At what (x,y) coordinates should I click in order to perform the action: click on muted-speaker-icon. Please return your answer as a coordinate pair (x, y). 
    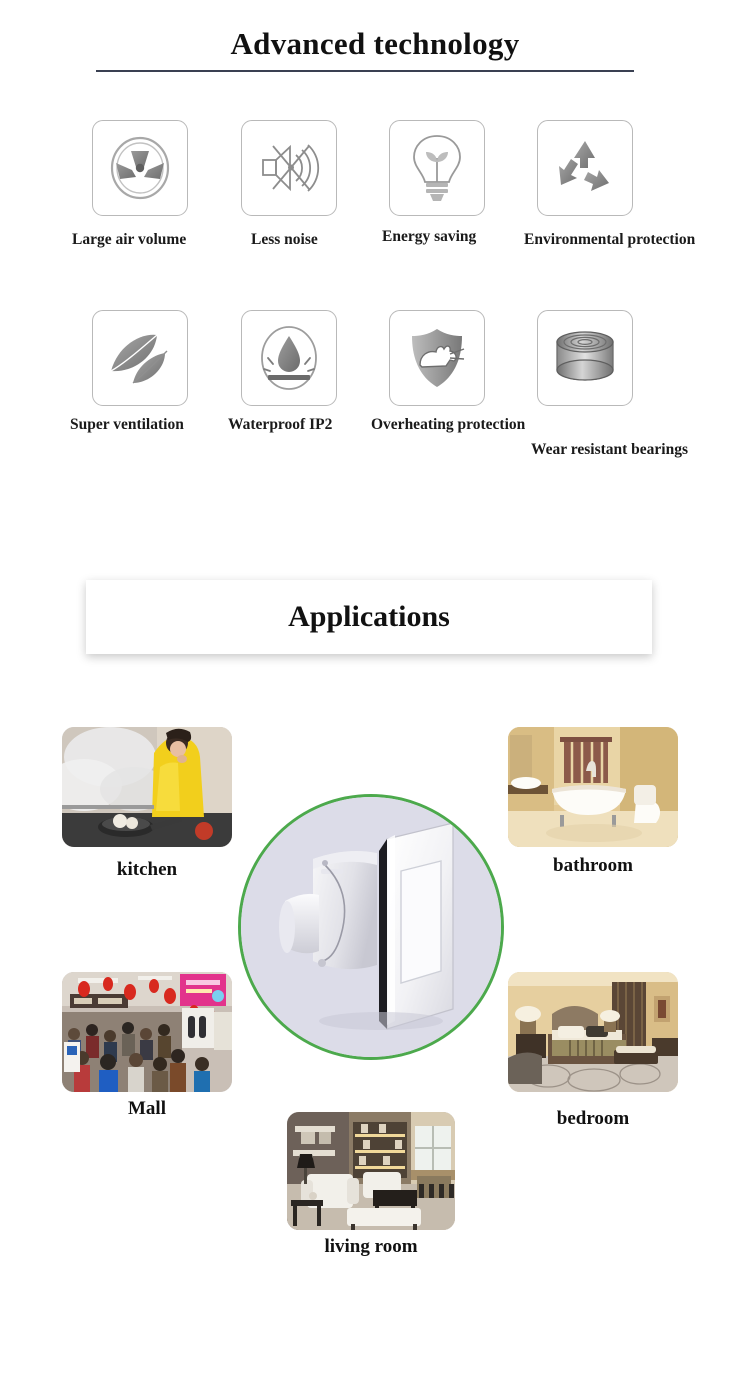
    Looking at the image, I should click on (291, 168).